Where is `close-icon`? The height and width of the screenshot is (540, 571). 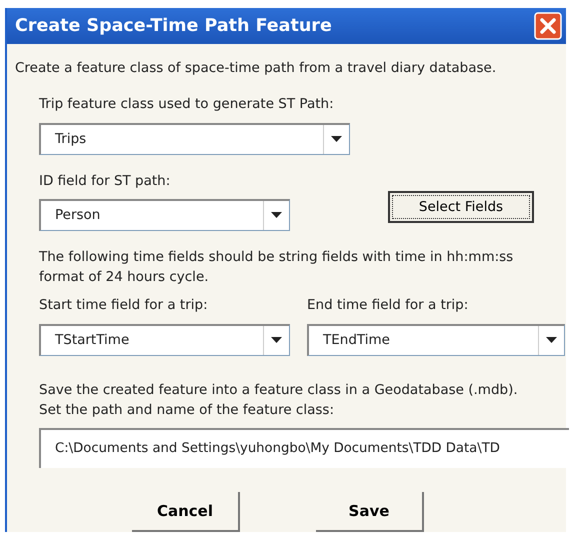
close-icon is located at coordinates (548, 26).